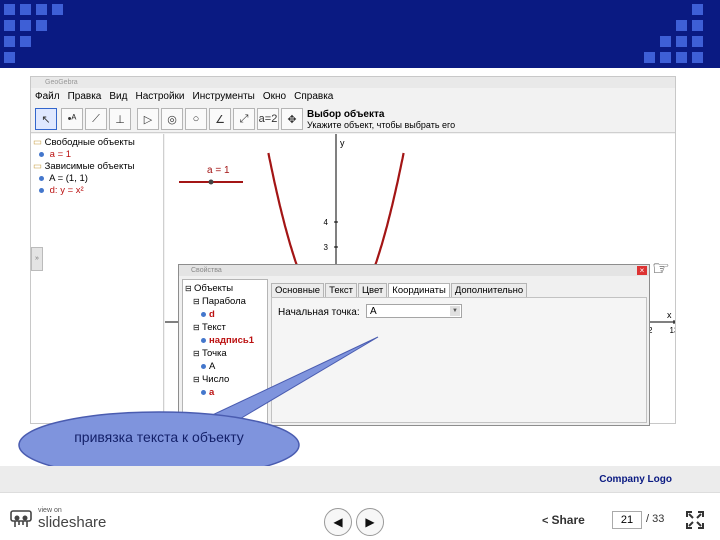 This screenshot has width=720, height=540. I want to click on tree-item: d, so click(208, 314).